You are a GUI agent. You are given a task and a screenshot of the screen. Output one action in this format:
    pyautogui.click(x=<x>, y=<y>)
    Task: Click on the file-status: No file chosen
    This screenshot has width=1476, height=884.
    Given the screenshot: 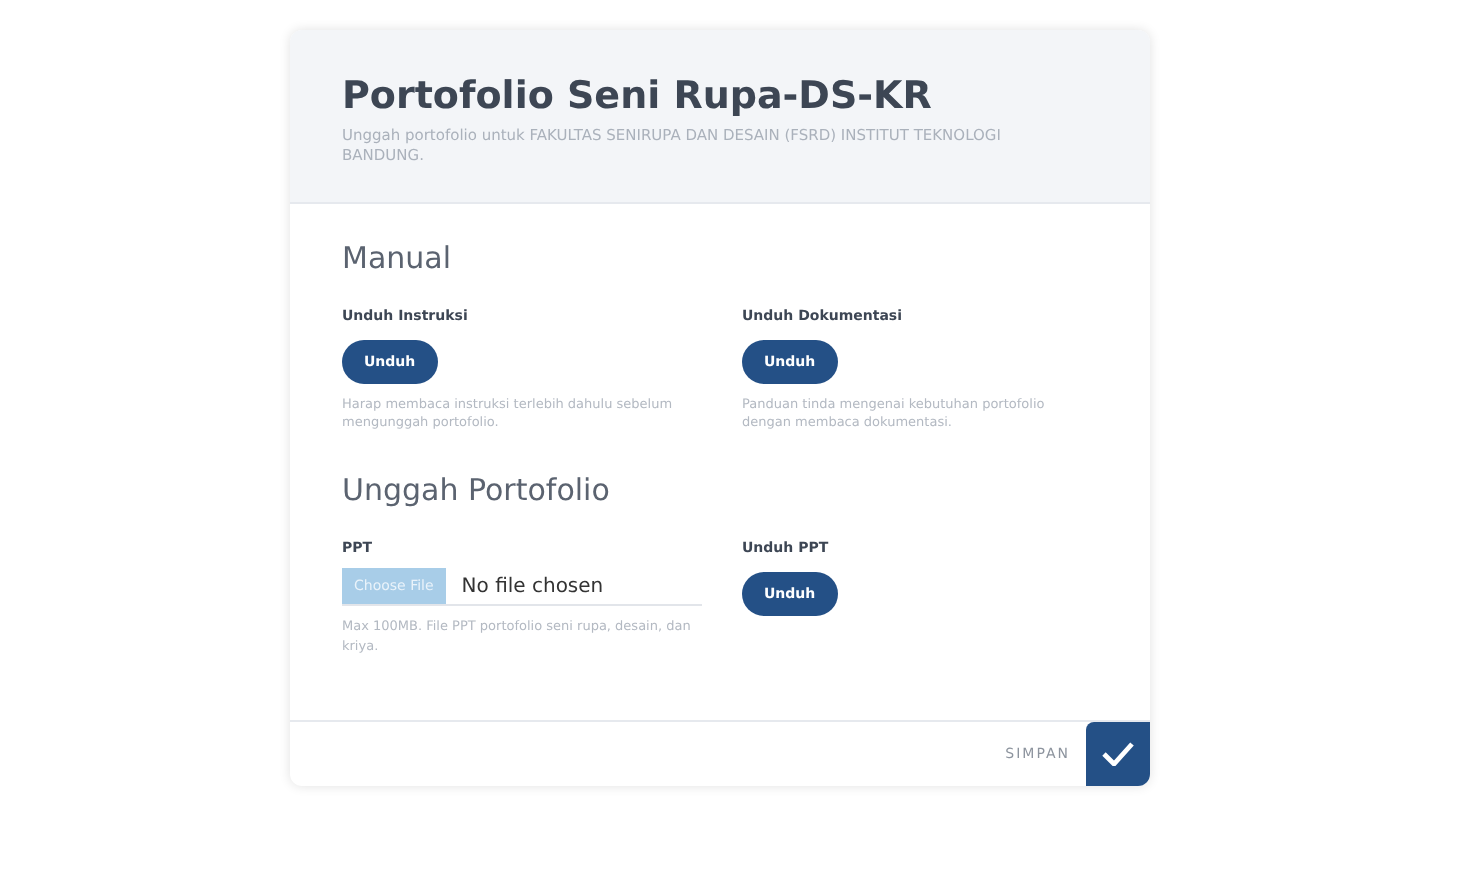 What is the action you would take?
    pyautogui.click(x=532, y=586)
    